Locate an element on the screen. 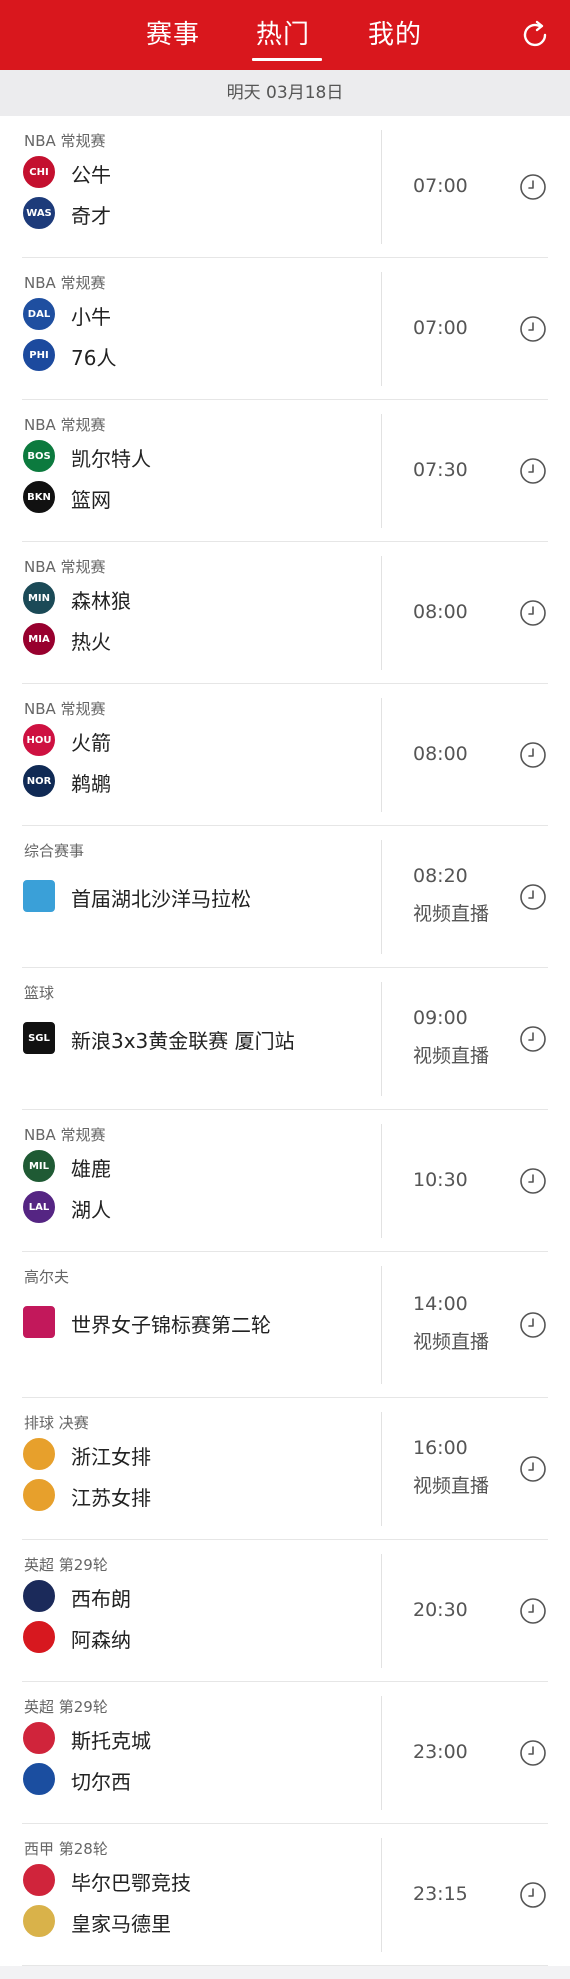 The height and width of the screenshot is (1979, 570). team-name: 火箭 is located at coordinates (91, 743).